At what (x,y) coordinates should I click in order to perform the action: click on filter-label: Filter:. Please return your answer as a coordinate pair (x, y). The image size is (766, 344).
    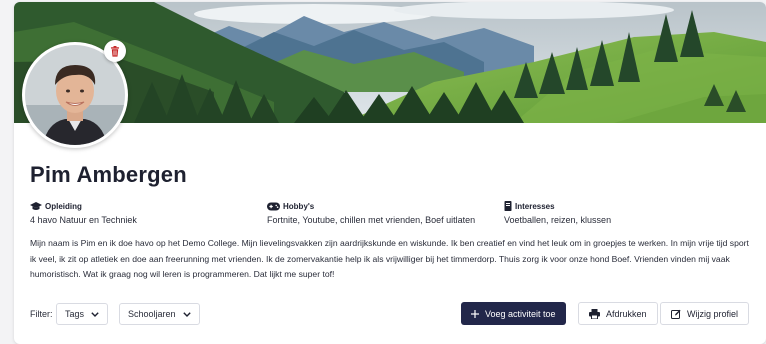
    Looking at the image, I should click on (41, 314).